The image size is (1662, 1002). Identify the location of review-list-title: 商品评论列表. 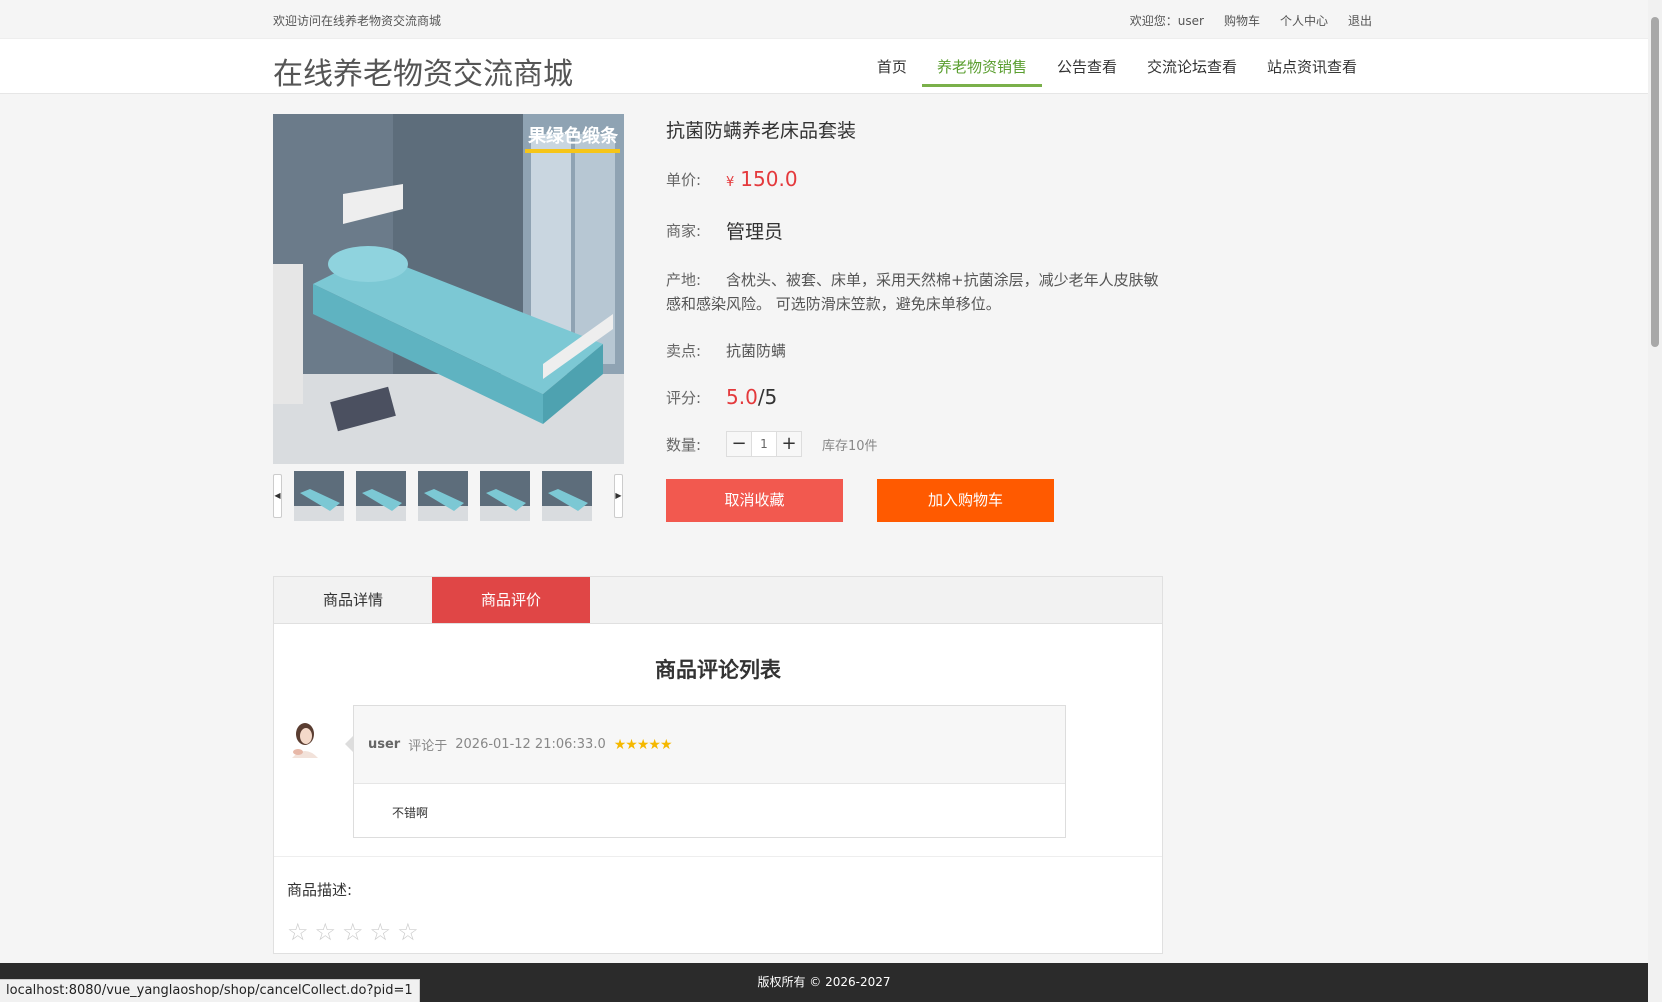
(718, 670).